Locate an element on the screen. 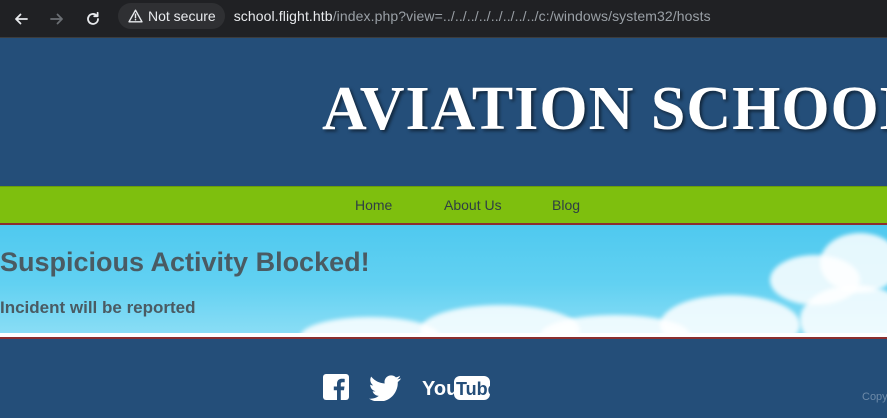 This screenshot has height=418, width=887. youtube-tube-text: Tube is located at coordinates (475, 389).